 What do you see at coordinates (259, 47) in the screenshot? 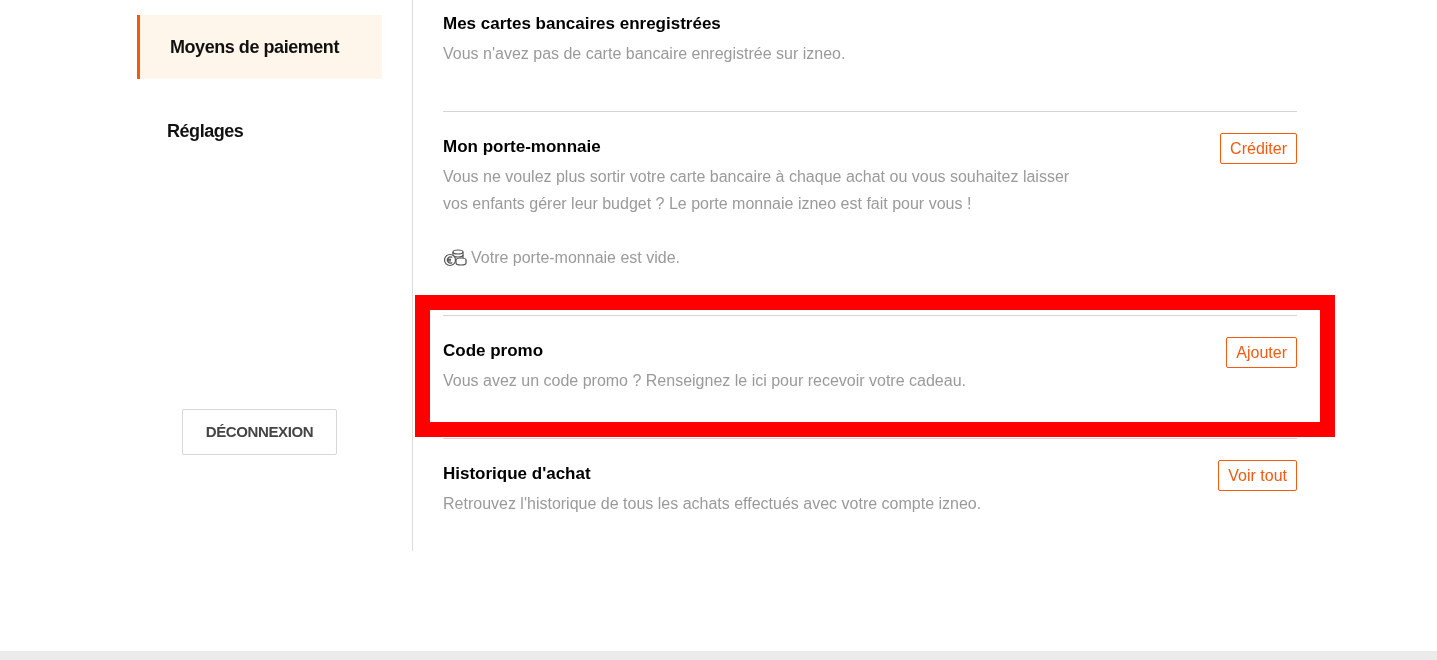
I see `sidebar-item: Moyens de paiement` at bounding box center [259, 47].